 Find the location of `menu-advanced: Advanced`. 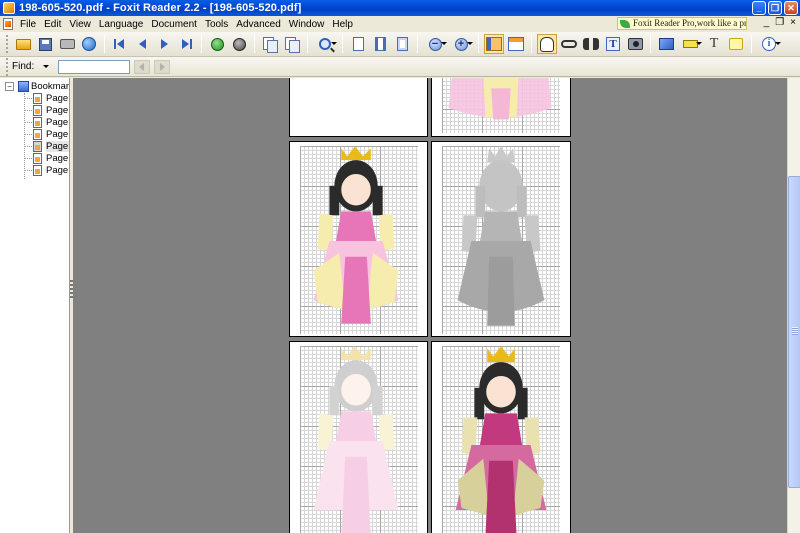

menu-advanced: Advanced is located at coordinates (258, 24).